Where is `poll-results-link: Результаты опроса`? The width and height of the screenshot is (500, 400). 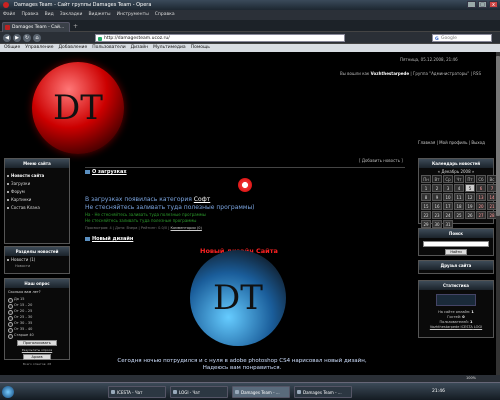 poll-results-link: Результаты опроса is located at coordinates (37, 350).